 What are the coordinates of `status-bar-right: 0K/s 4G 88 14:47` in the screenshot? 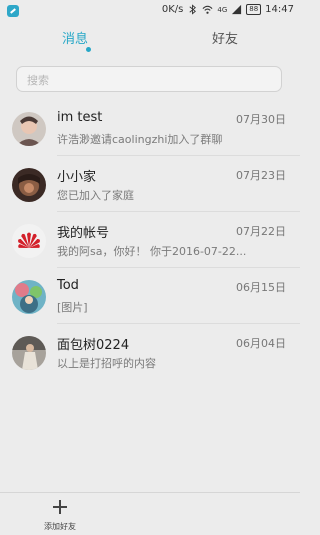 It's located at (228, 9).